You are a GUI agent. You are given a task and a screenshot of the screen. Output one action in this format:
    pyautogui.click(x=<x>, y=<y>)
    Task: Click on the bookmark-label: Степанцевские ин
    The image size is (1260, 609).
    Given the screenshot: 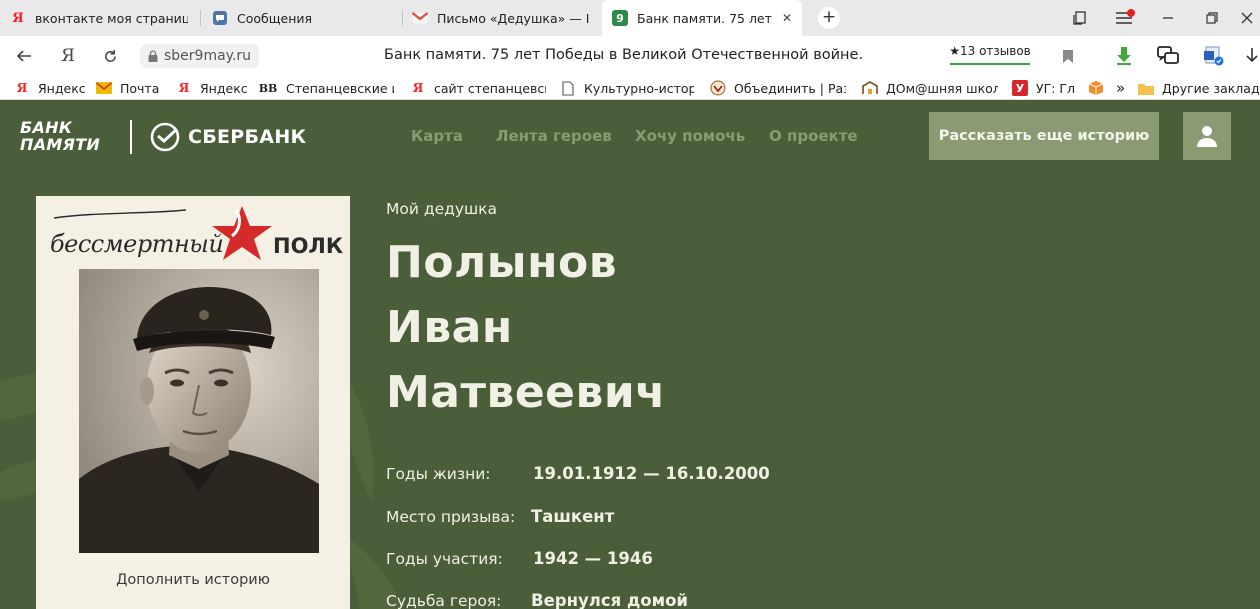 What is the action you would take?
    pyautogui.click(x=340, y=88)
    